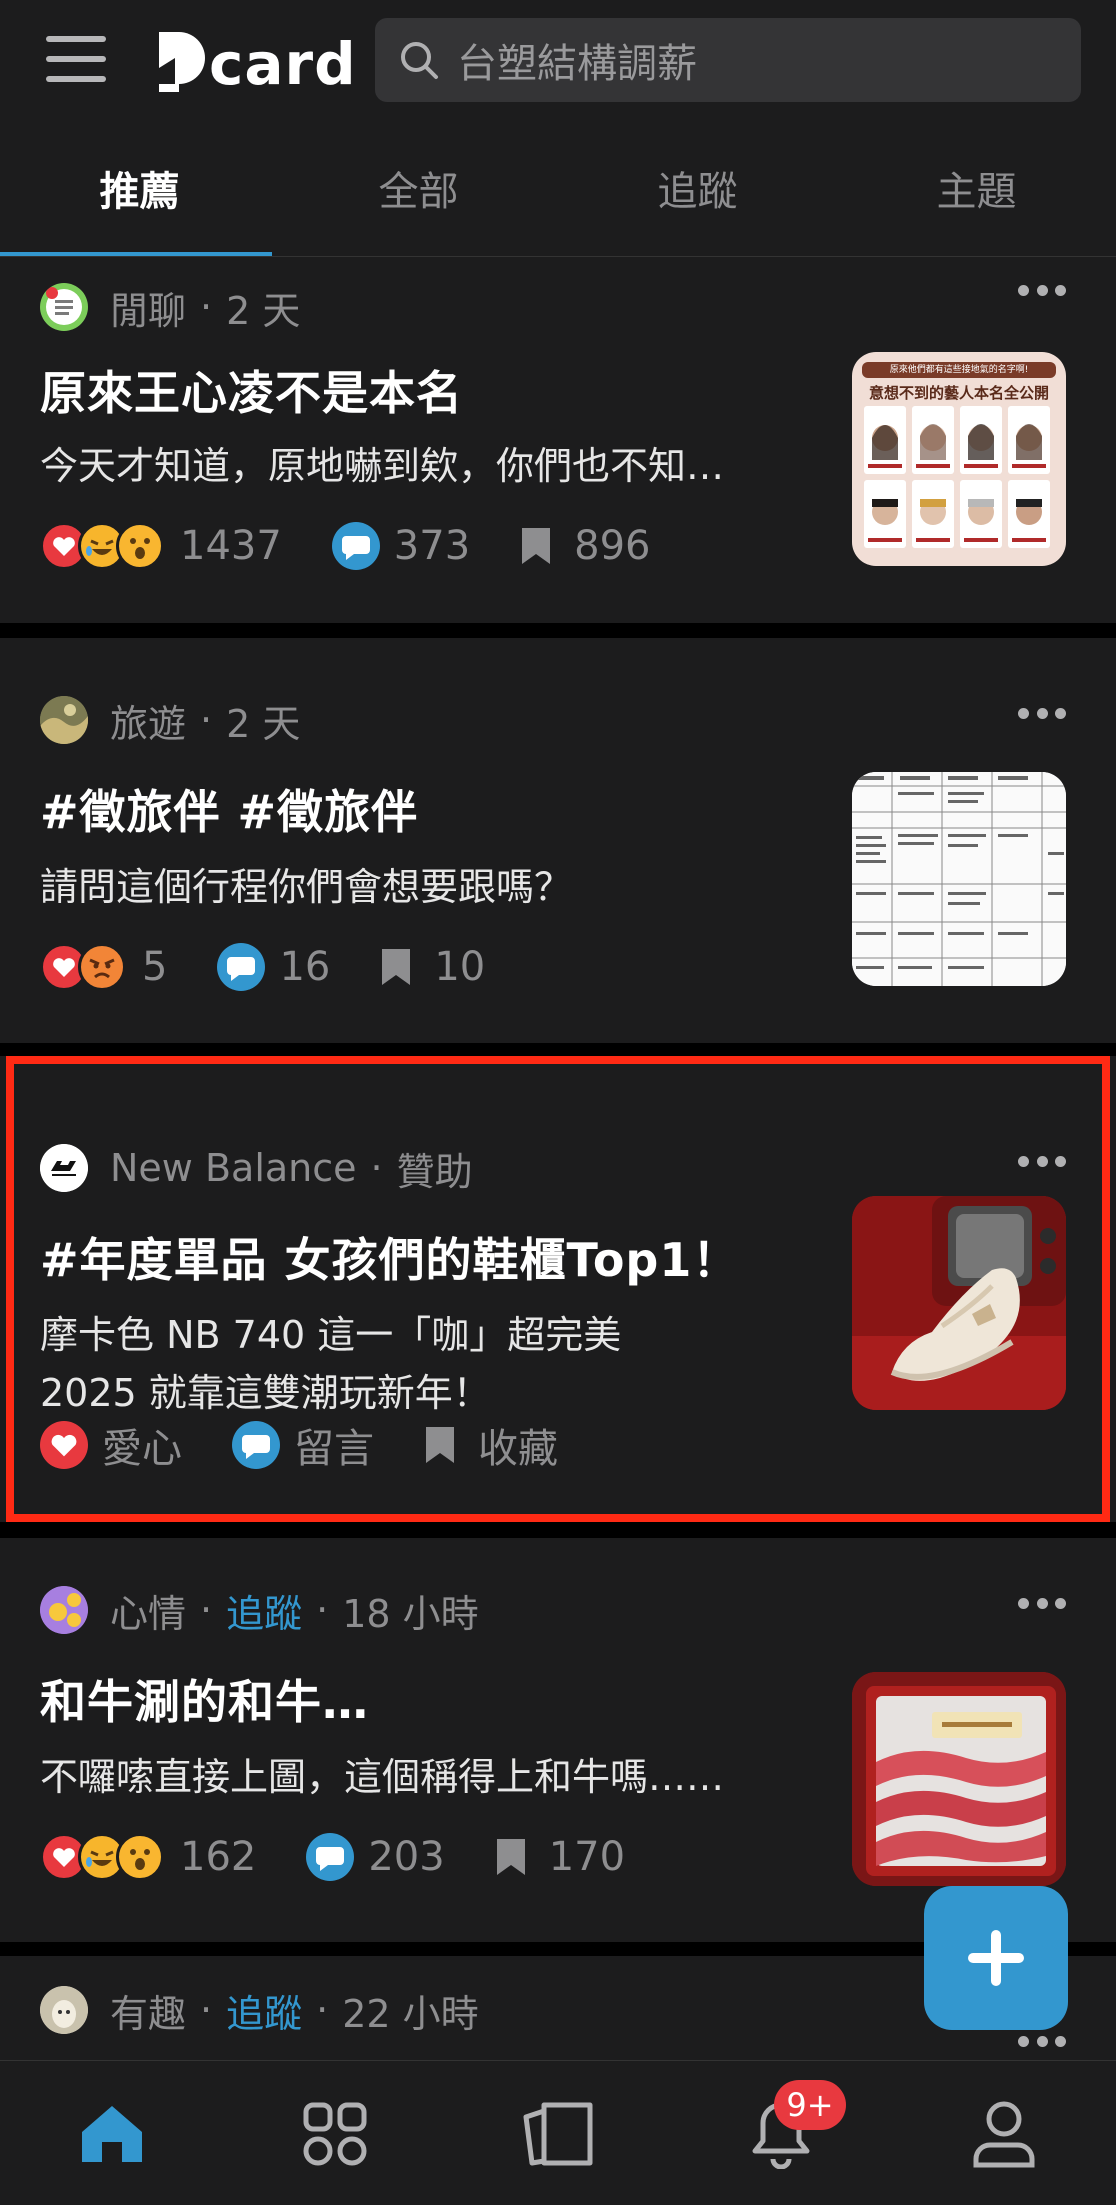 The image size is (1116, 2205). What do you see at coordinates (148, 1610) in the screenshot?
I see `forum-name: 心情` at bounding box center [148, 1610].